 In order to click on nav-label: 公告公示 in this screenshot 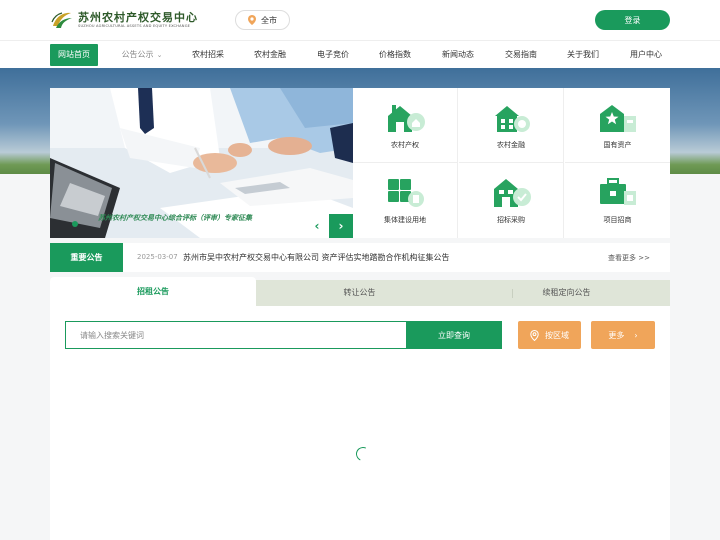, I will do `click(137, 54)`.